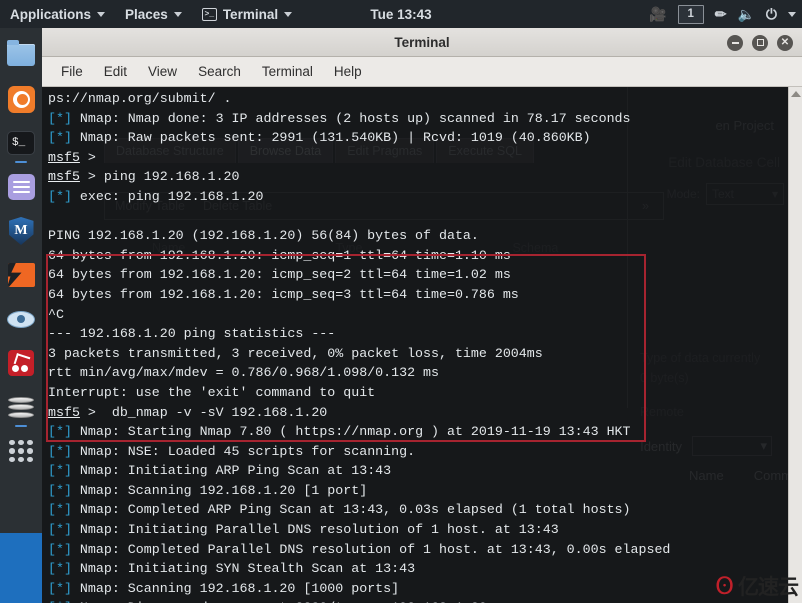  What do you see at coordinates (690, 14) in the screenshot?
I see `workspace-indicator: 1` at bounding box center [690, 14].